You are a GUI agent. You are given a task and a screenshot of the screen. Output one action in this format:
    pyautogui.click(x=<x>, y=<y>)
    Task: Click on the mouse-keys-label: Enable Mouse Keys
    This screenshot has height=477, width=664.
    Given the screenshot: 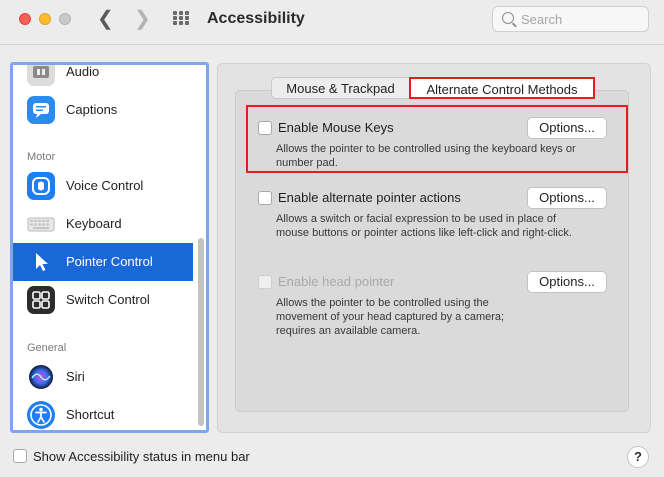 What is the action you would take?
    pyautogui.click(x=336, y=127)
    